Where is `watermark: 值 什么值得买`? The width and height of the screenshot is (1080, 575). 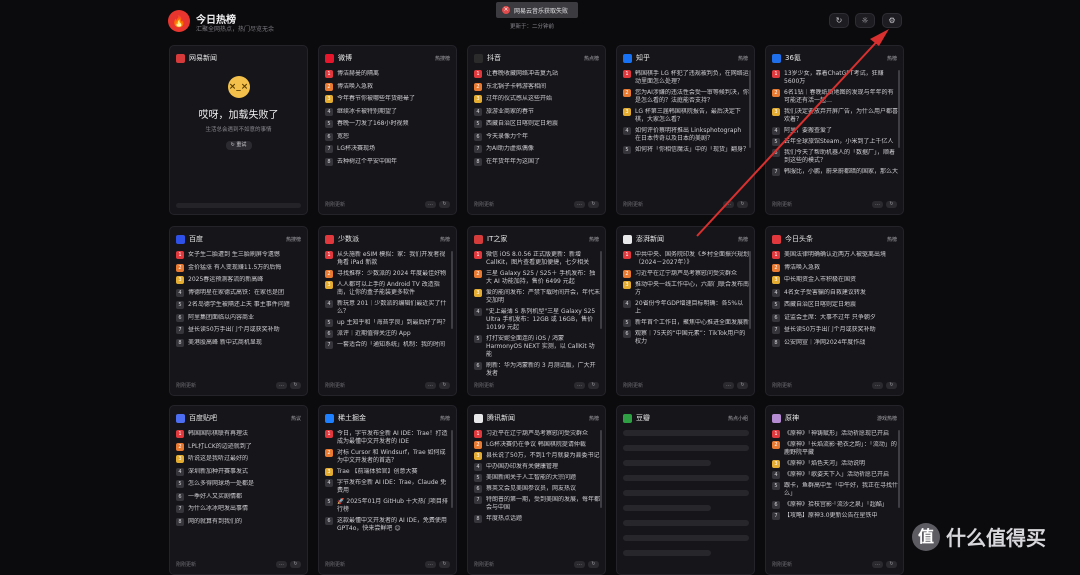 watermark: 值 什么值得买 is located at coordinates (979, 536).